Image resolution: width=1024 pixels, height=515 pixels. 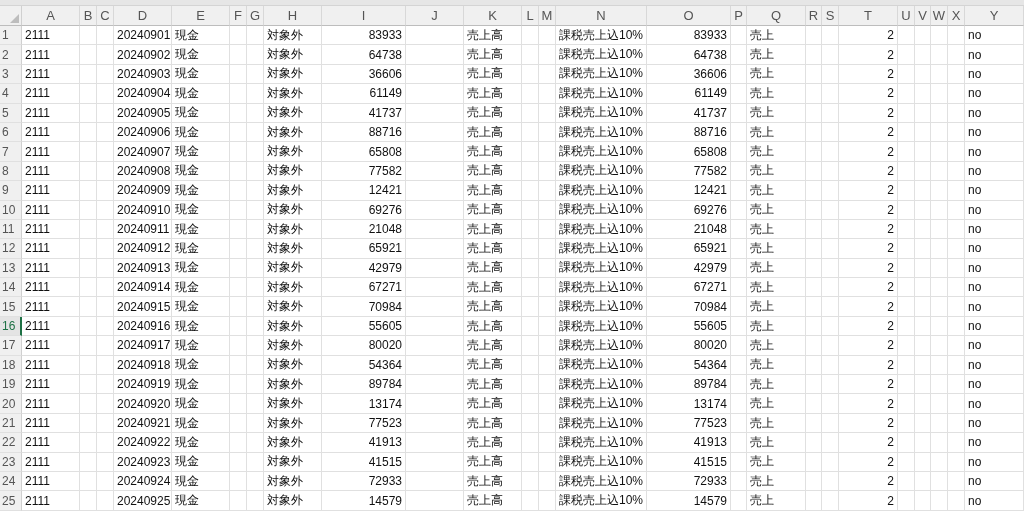 What do you see at coordinates (364, 501) in the screenshot?
I see `table-cell: 14579` at bounding box center [364, 501].